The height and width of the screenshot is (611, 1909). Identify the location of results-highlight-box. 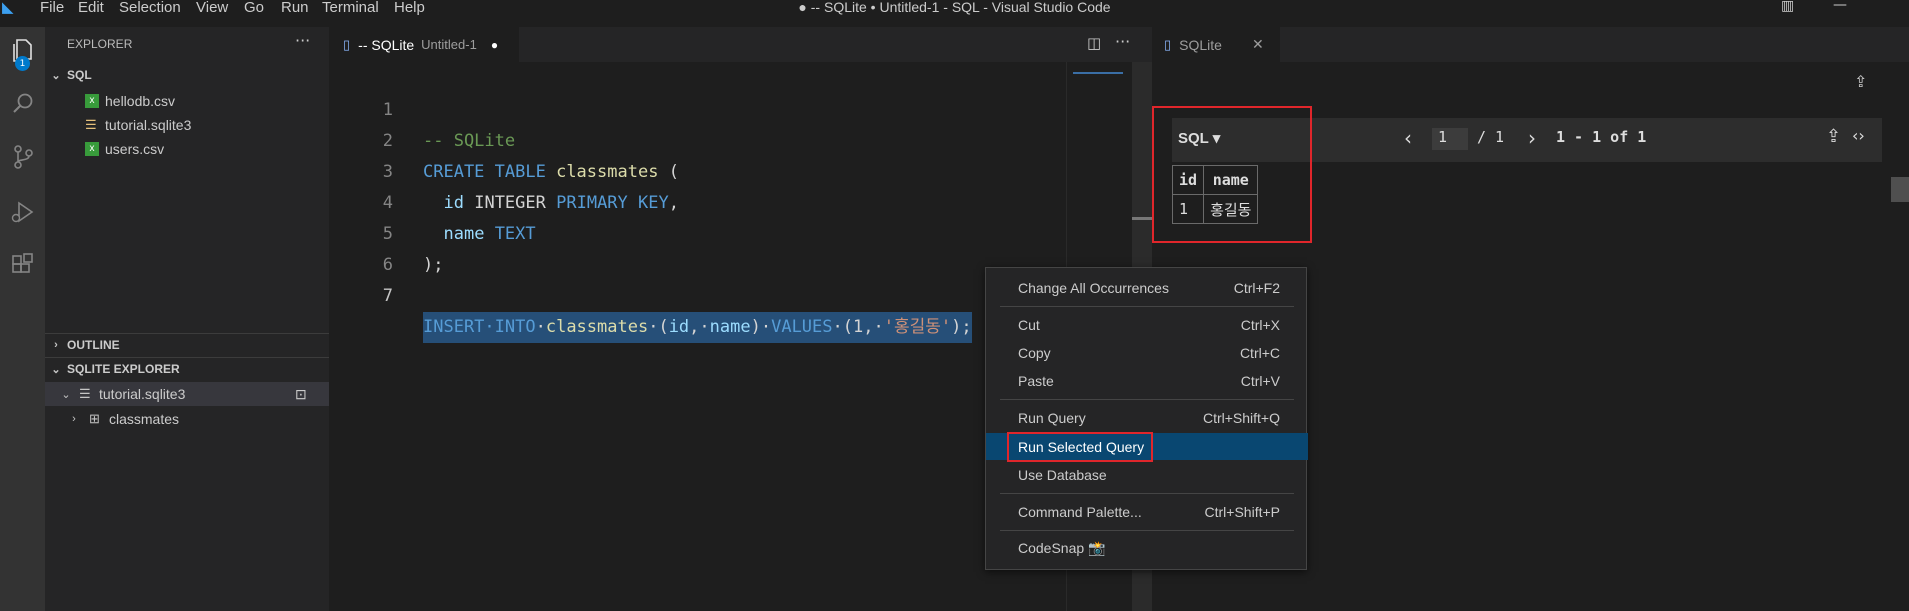
(1232, 174).